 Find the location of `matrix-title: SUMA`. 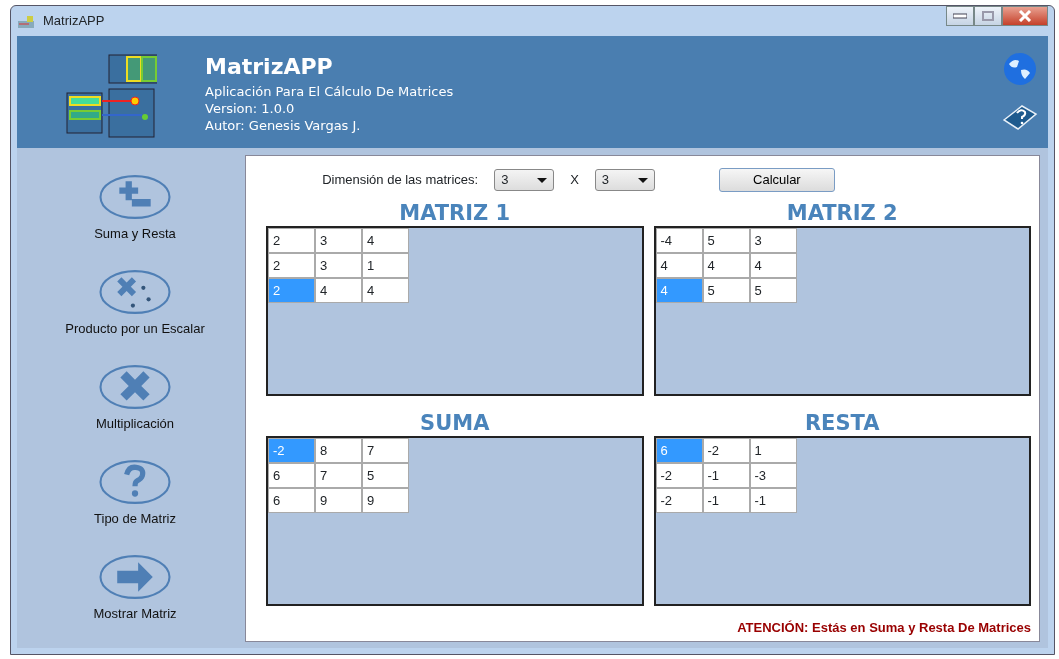

matrix-title: SUMA is located at coordinates (455, 422).